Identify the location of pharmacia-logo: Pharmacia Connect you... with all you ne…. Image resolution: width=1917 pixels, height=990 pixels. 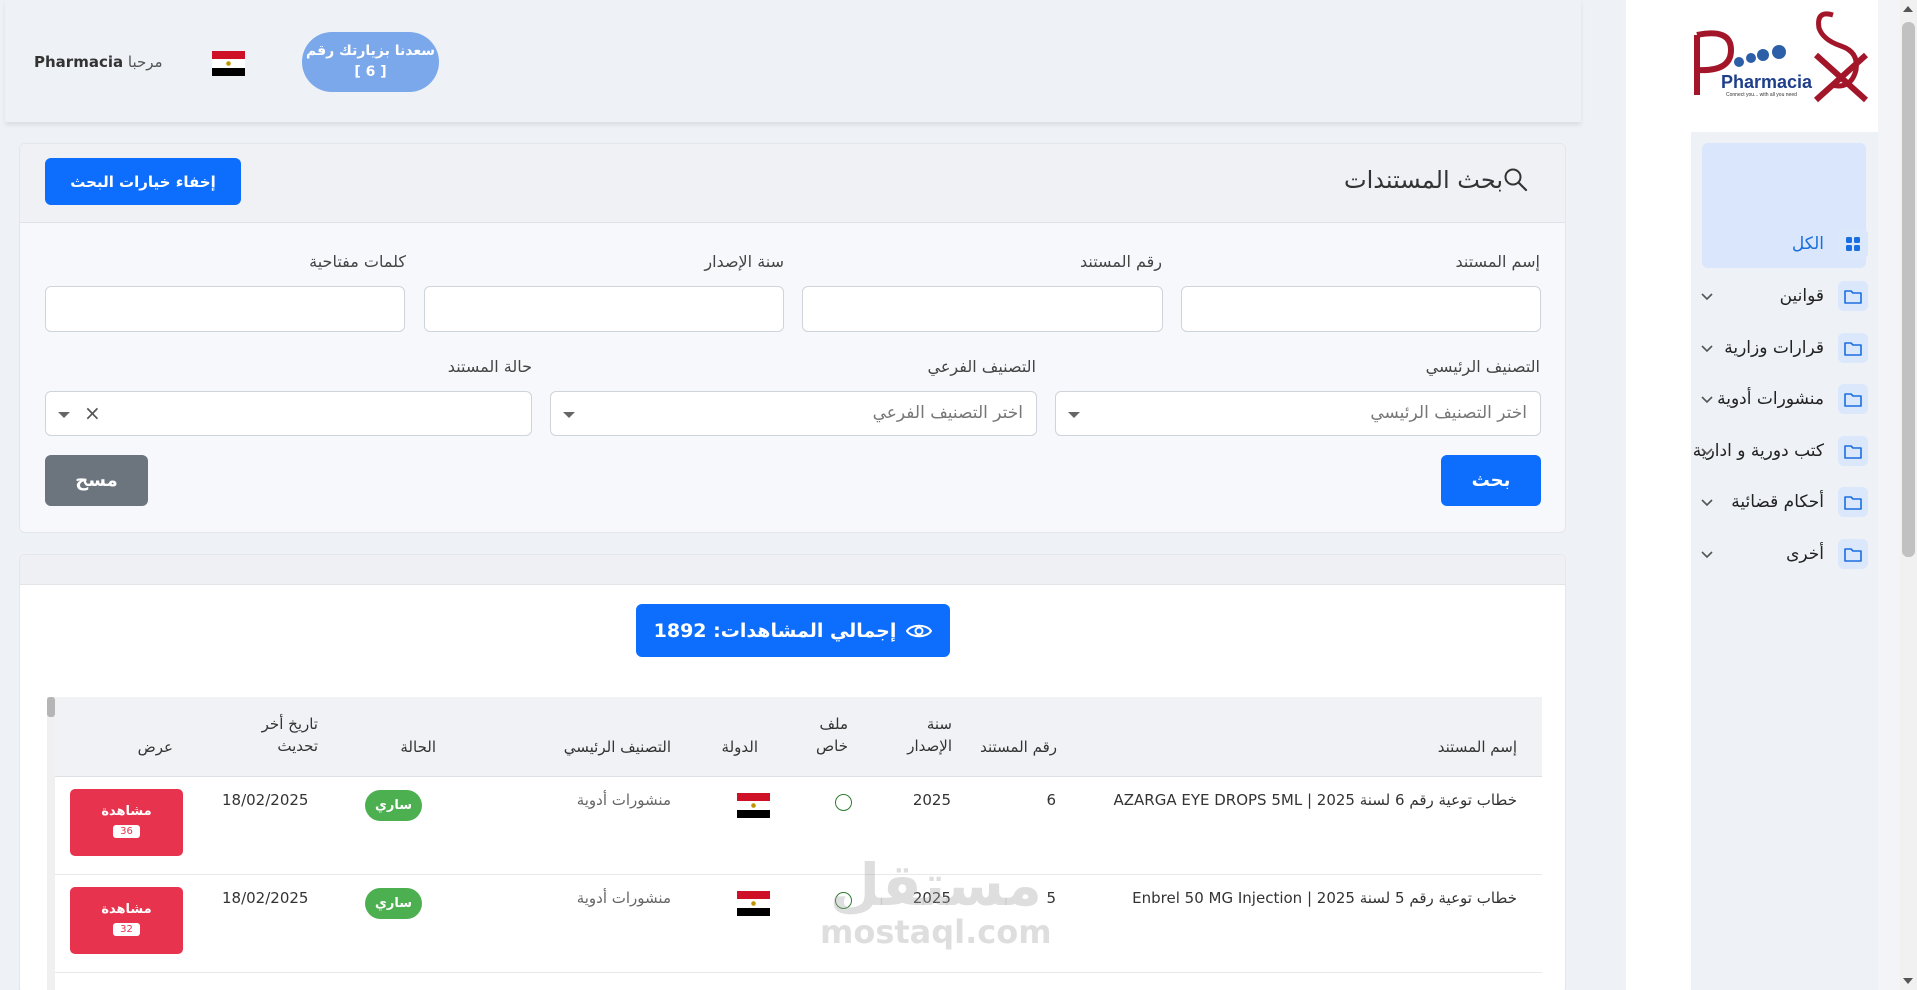
(1781, 57).